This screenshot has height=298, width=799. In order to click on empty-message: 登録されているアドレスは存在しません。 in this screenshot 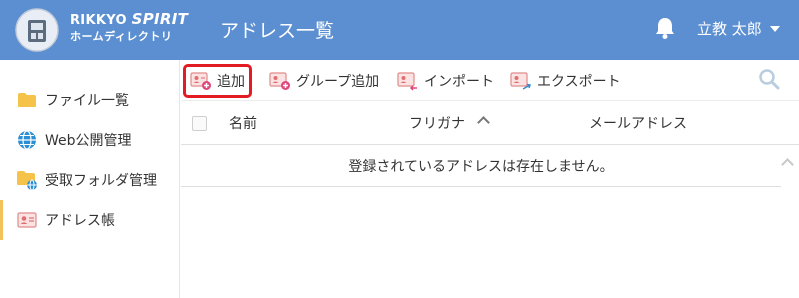, I will do `click(481, 166)`.